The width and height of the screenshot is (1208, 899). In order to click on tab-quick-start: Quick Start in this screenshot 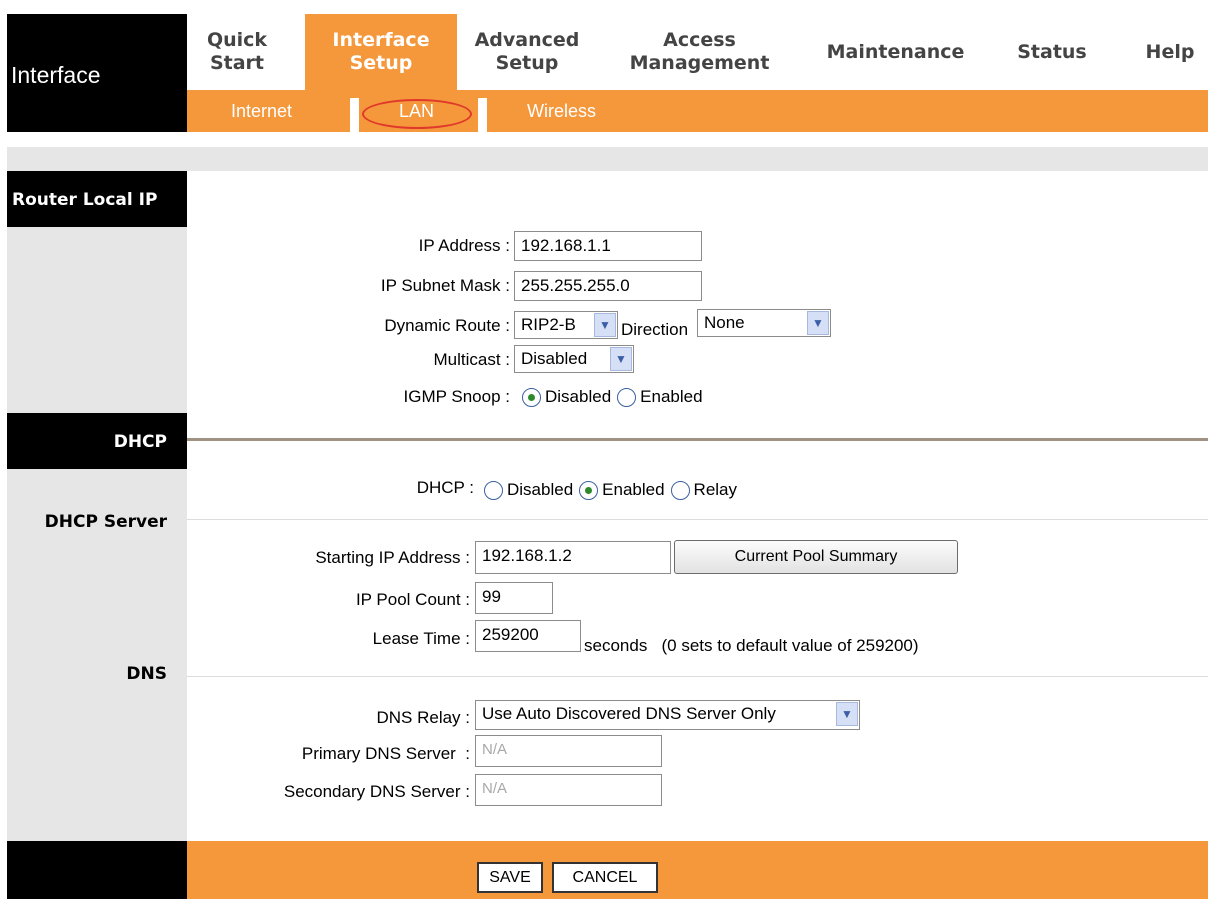, I will do `click(237, 52)`.